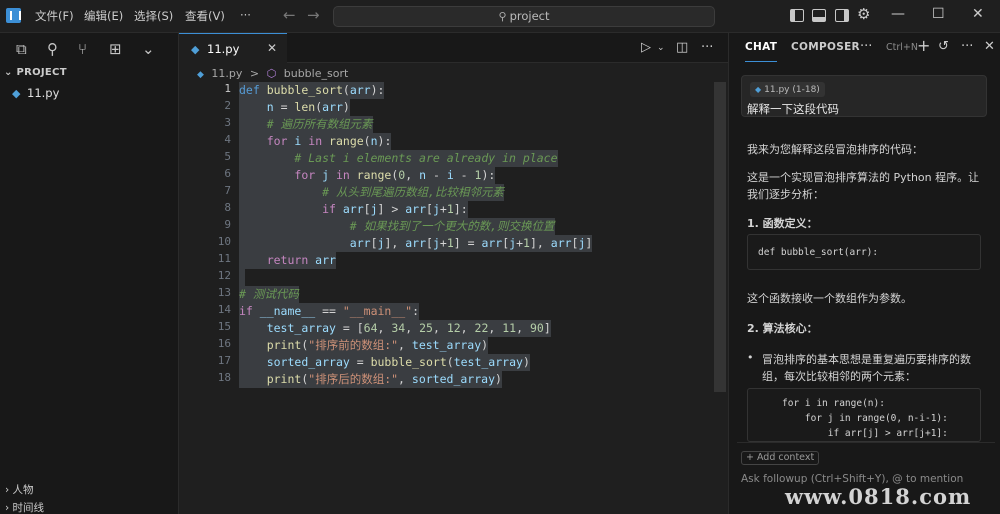  Describe the element at coordinates (270, 107) in the screenshot. I see `code-token: n` at that location.